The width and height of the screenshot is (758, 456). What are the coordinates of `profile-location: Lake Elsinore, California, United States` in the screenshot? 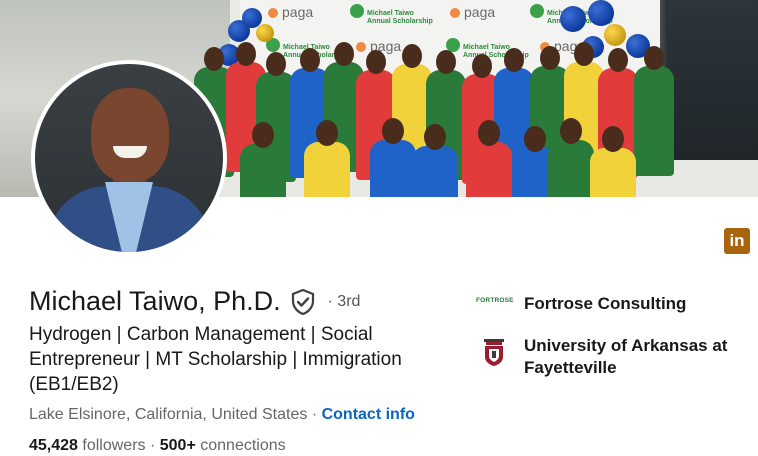 It's located at (168, 414).